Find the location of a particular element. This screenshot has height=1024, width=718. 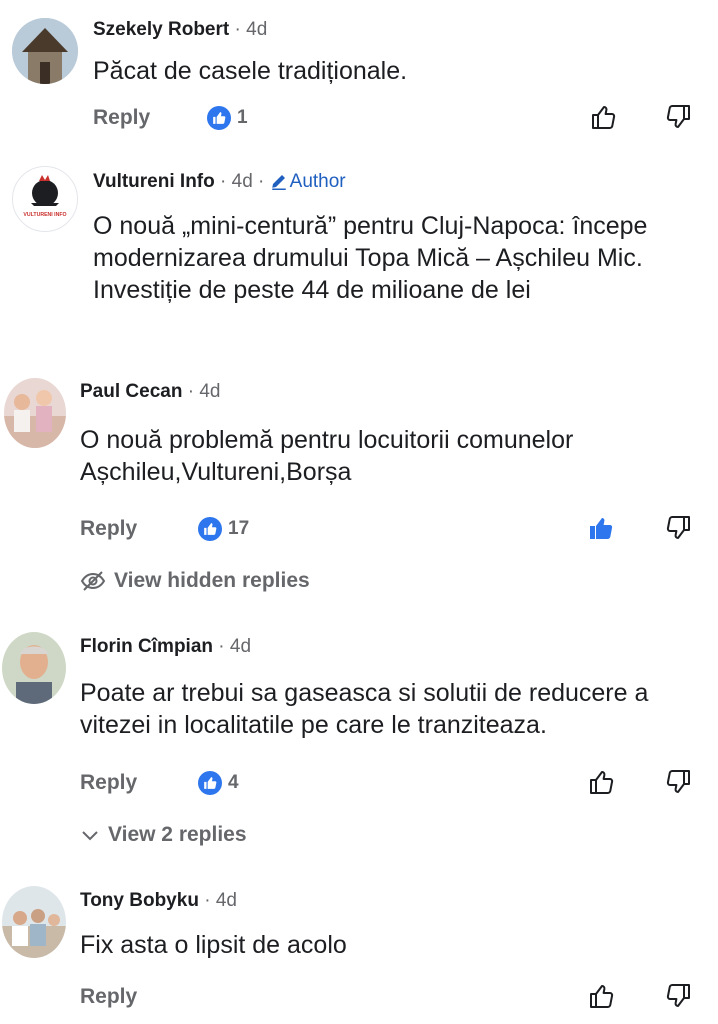

comment-meta: Szekely Robert · 4d is located at coordinates (180, 29).